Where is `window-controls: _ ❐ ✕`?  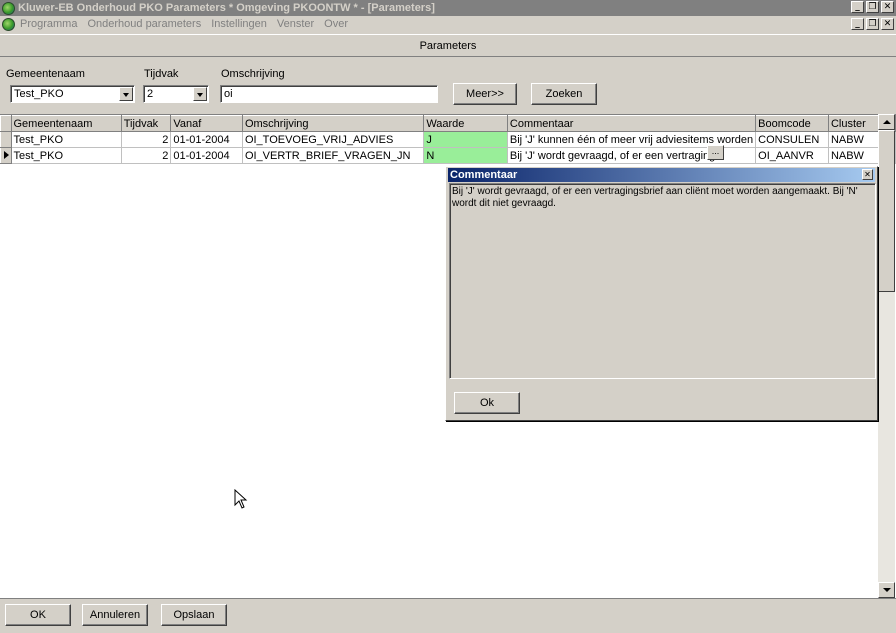 window-controls: _ ❐ ✕ is located at coordinates (872, 7).